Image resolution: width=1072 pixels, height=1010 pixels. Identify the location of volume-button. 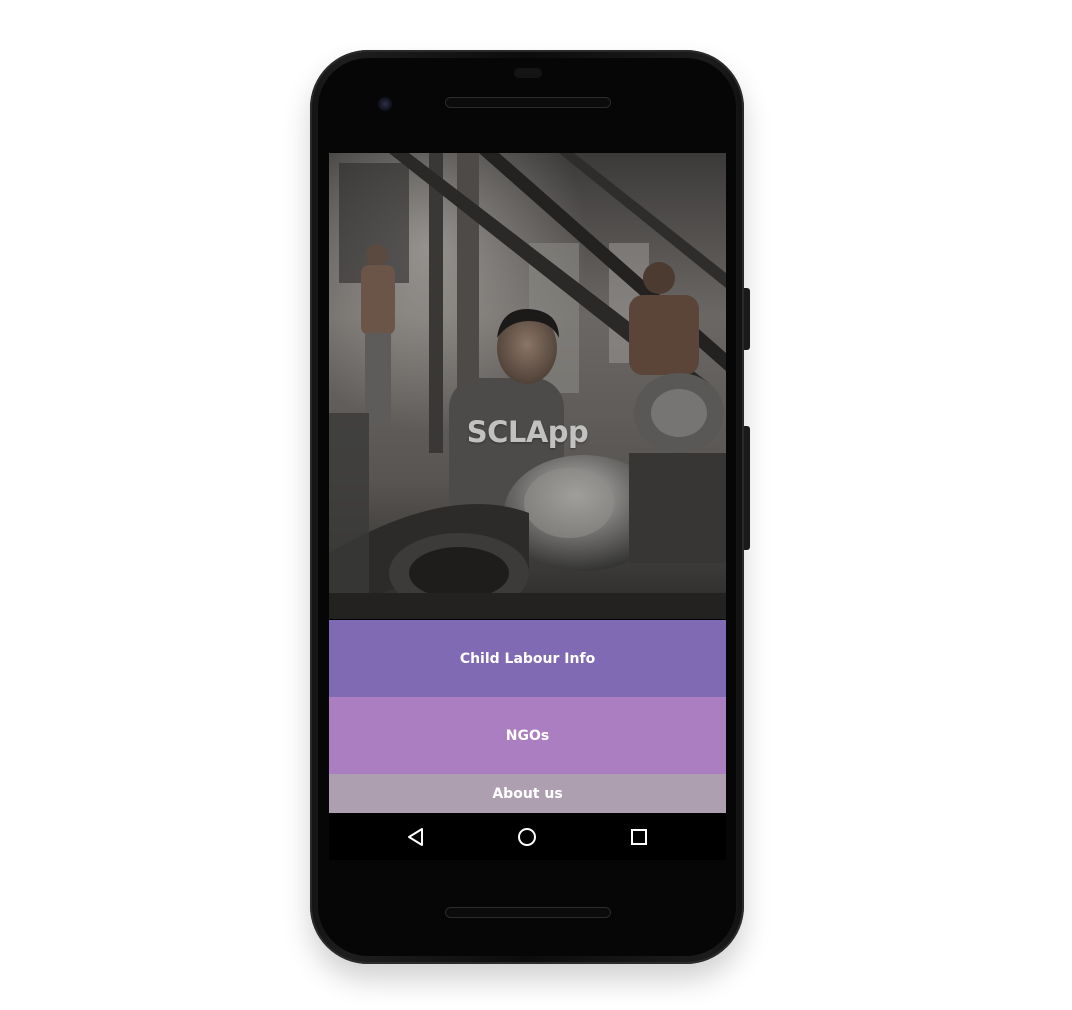
(747, 488).